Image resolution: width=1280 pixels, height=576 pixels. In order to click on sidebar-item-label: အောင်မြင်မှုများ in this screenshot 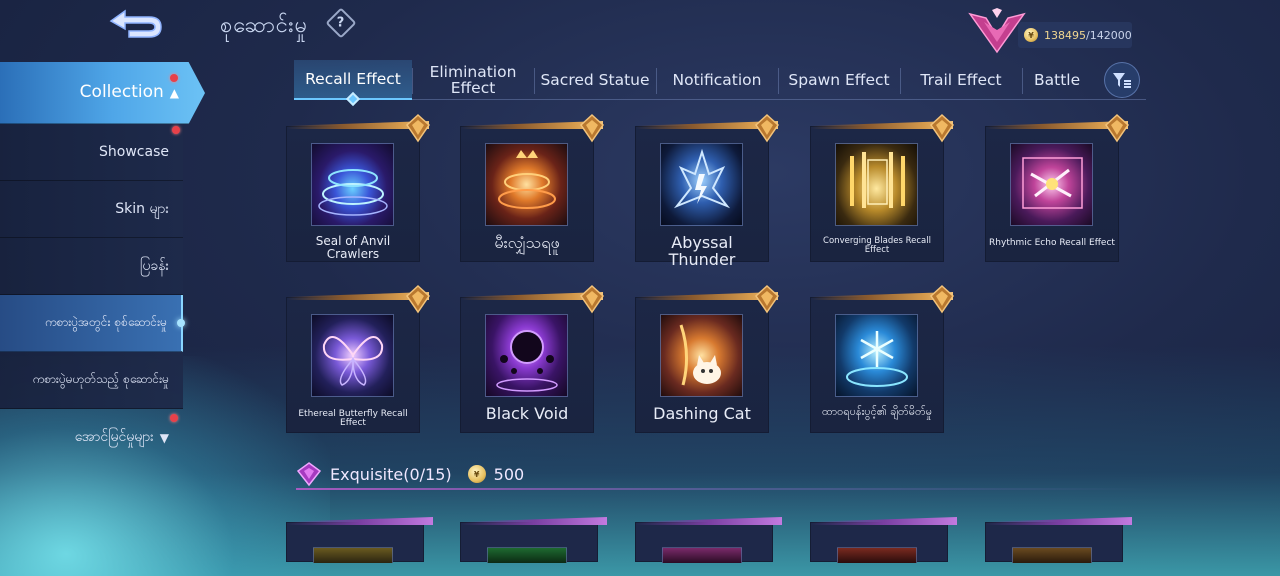, I will do `click(114, 437)`.